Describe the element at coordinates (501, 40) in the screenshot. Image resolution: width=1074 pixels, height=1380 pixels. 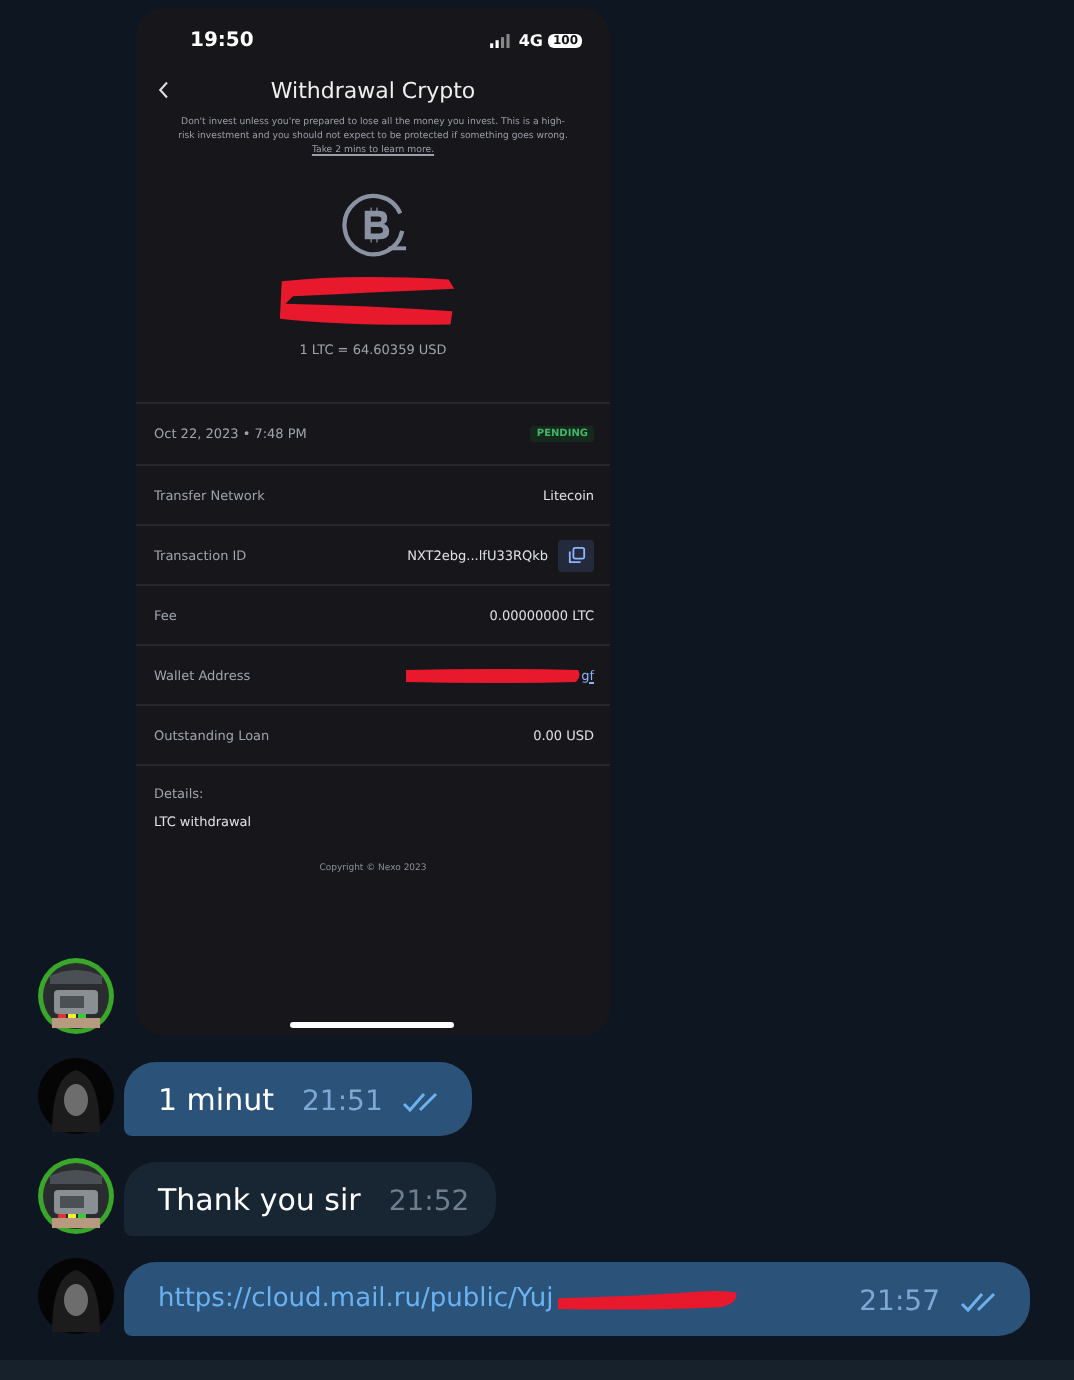
I see `signal-icon` at that location.